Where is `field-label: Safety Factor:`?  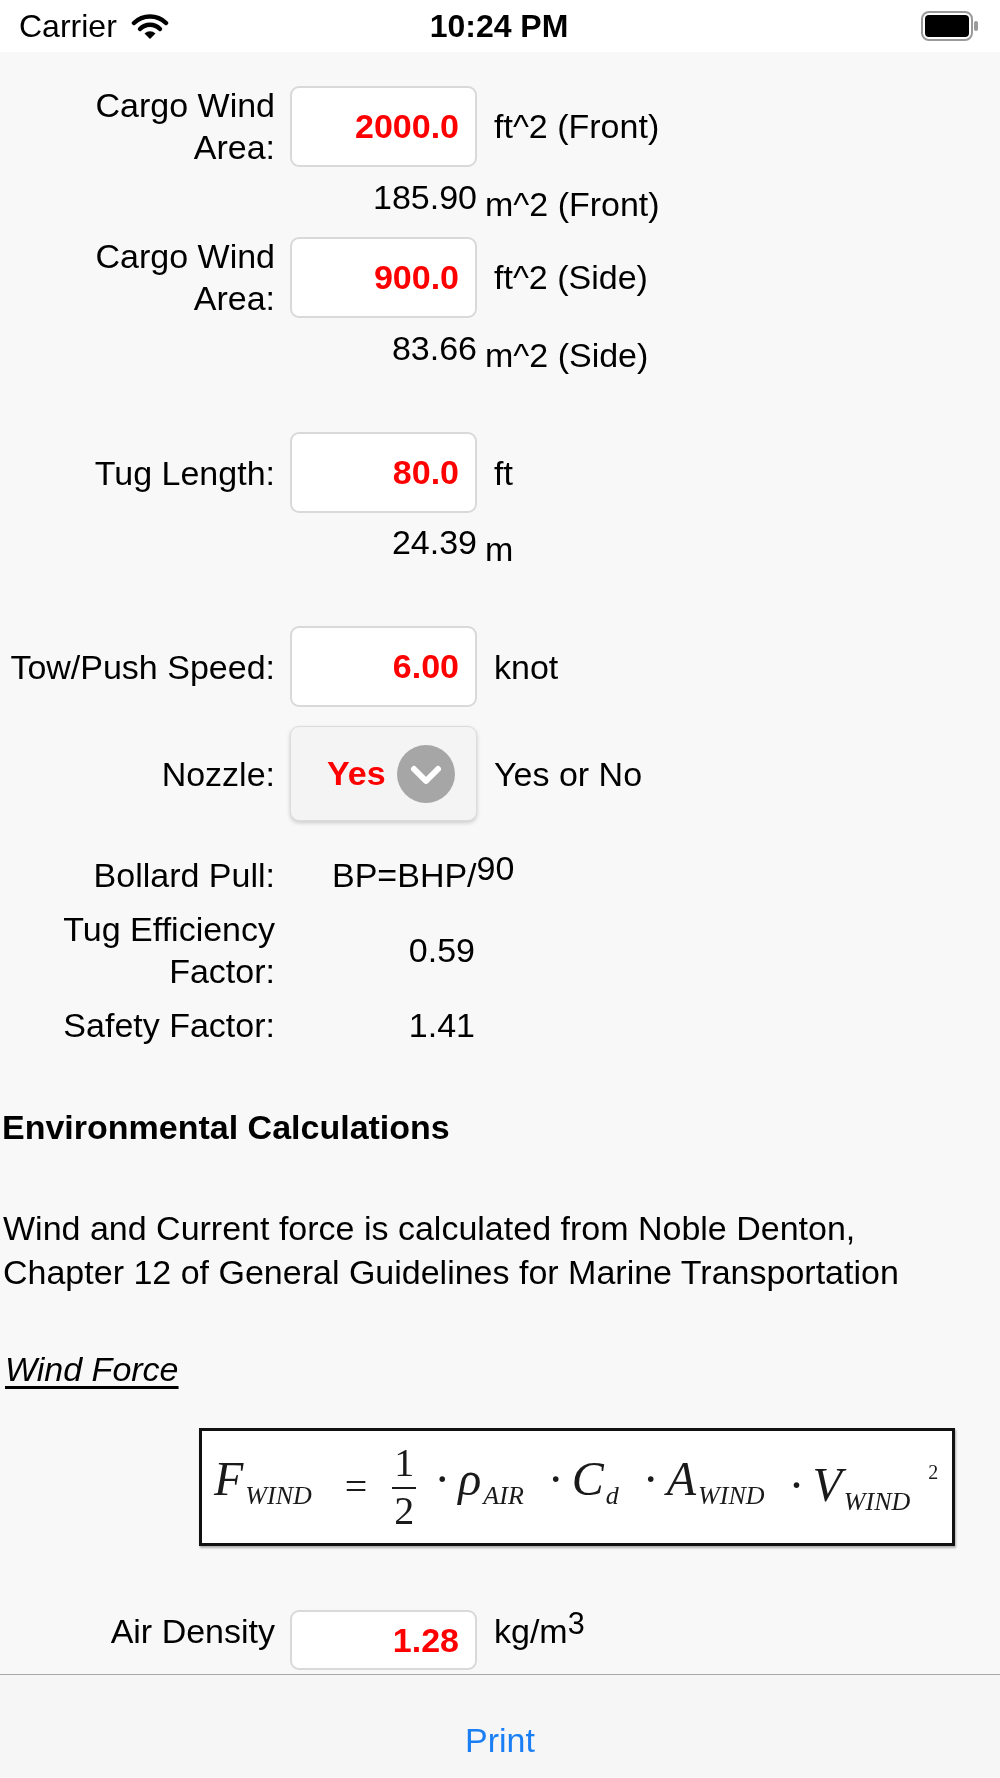
field-label: Safety Factor: is located at coordinates (169, 1025).